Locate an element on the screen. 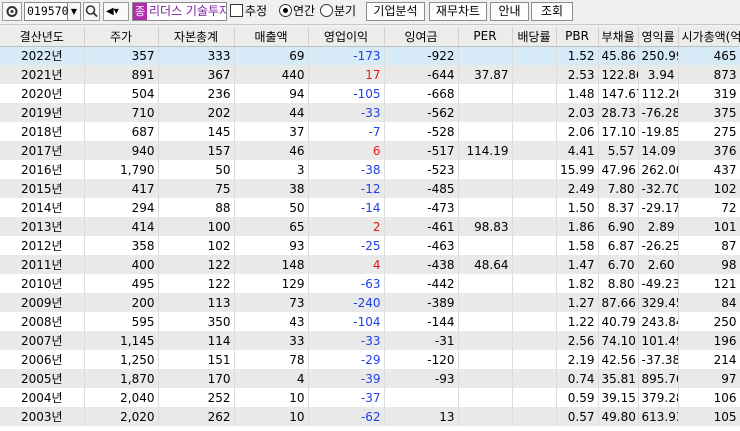 Image resolution: width=740 pixels, height=431 pixels. table-cell: 236 is located at coordinates (196, 93).